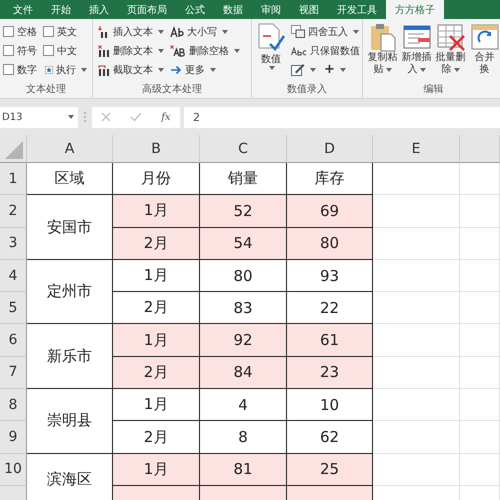 Image resolution: width=500 pixels, height=500 pixels. Describe the element at coordinates (13, 276) in the screenshot. I see `row-header: 4` at that location.